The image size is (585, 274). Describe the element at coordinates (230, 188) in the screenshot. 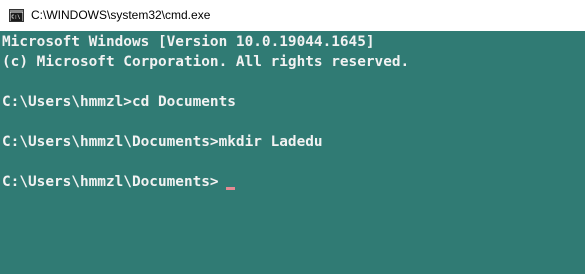

I see `text-cursor` at that location.